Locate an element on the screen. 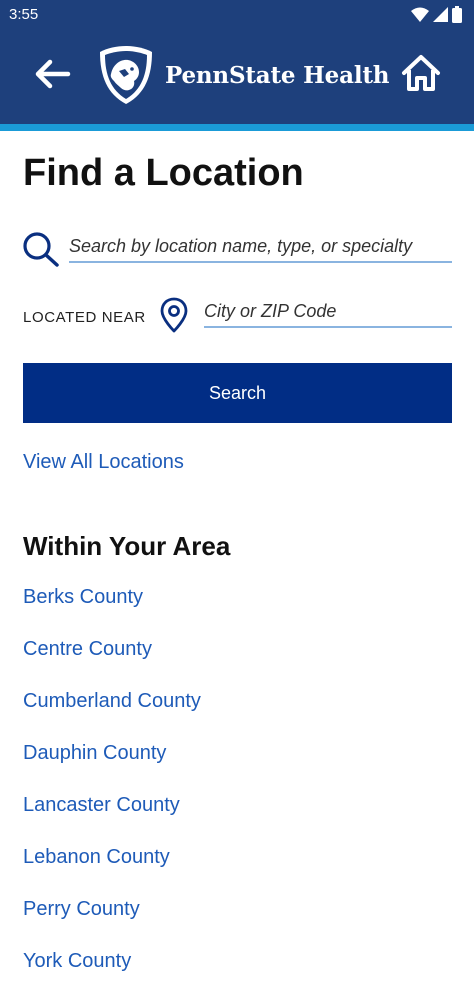 Image resolution: width=474 pixels, height=1000 pixels. county-link-lancaster: Lancaster County is located at coordinates (233, 820).